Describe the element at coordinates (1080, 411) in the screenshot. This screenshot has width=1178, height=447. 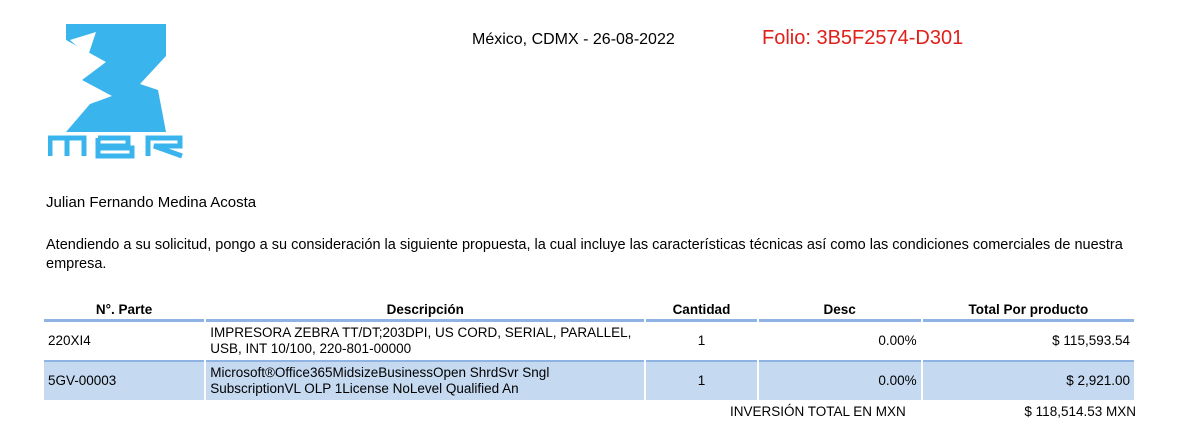
I see `grand-total-value: $ 118,514.53 MXN` at that location.